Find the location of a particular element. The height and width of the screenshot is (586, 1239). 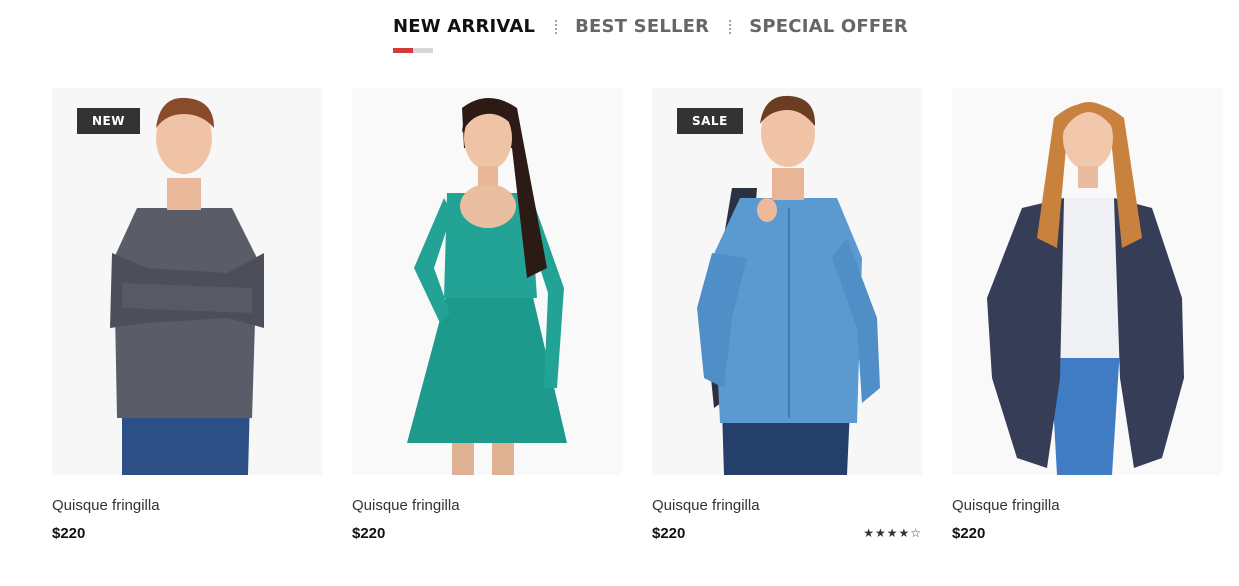

sale-badge: SALE is located at coordinates (710, 121).